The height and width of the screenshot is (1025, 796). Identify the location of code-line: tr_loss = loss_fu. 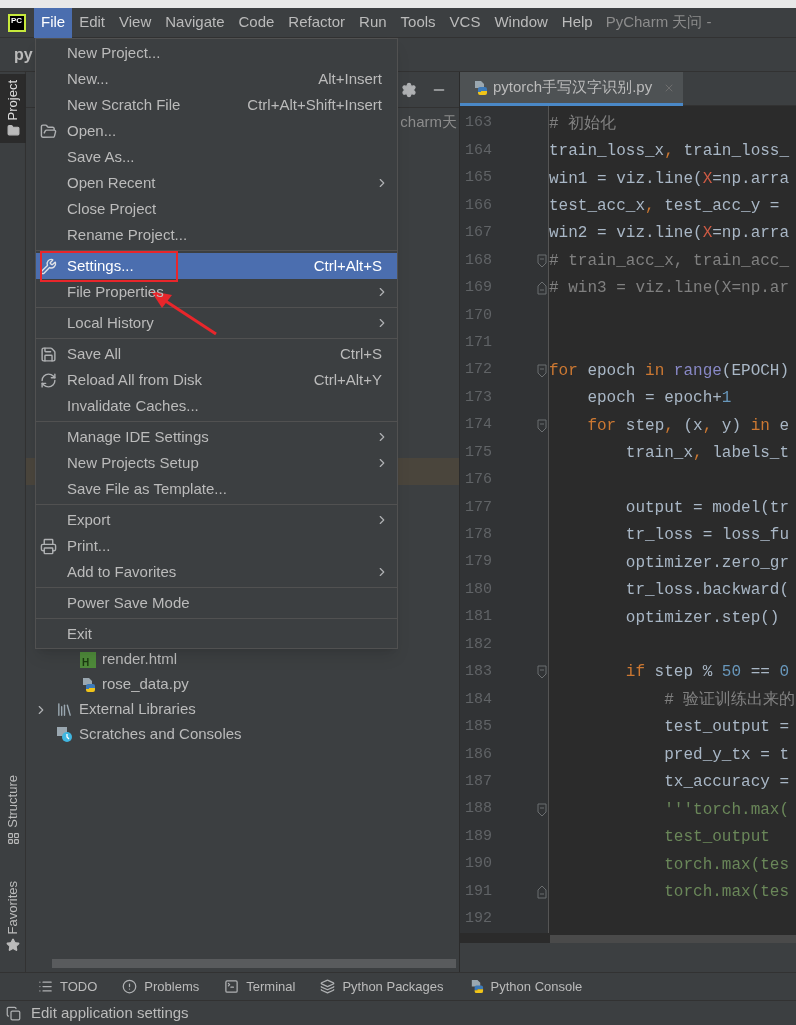
(707, 536).